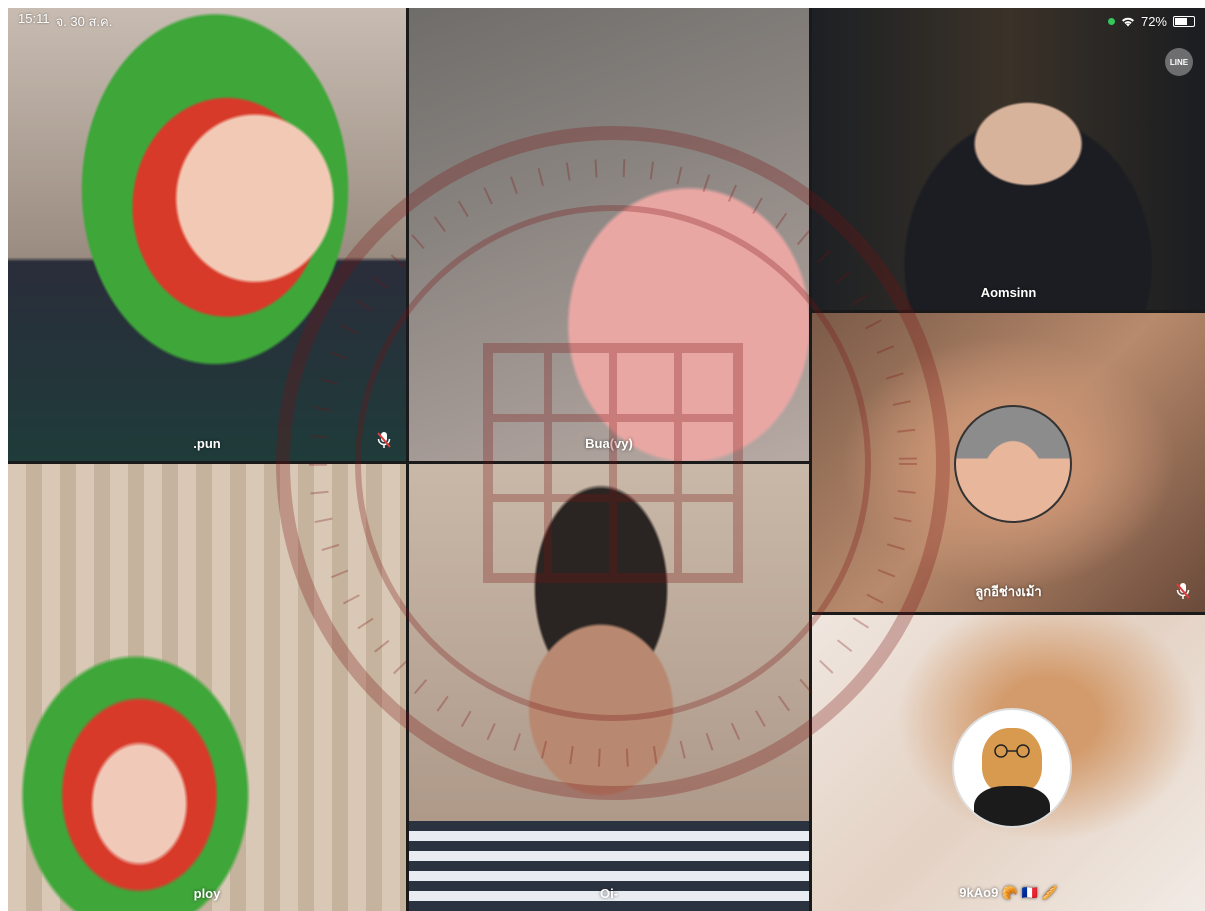  I want to click on participant-name: Oi-, so click(609, 893).